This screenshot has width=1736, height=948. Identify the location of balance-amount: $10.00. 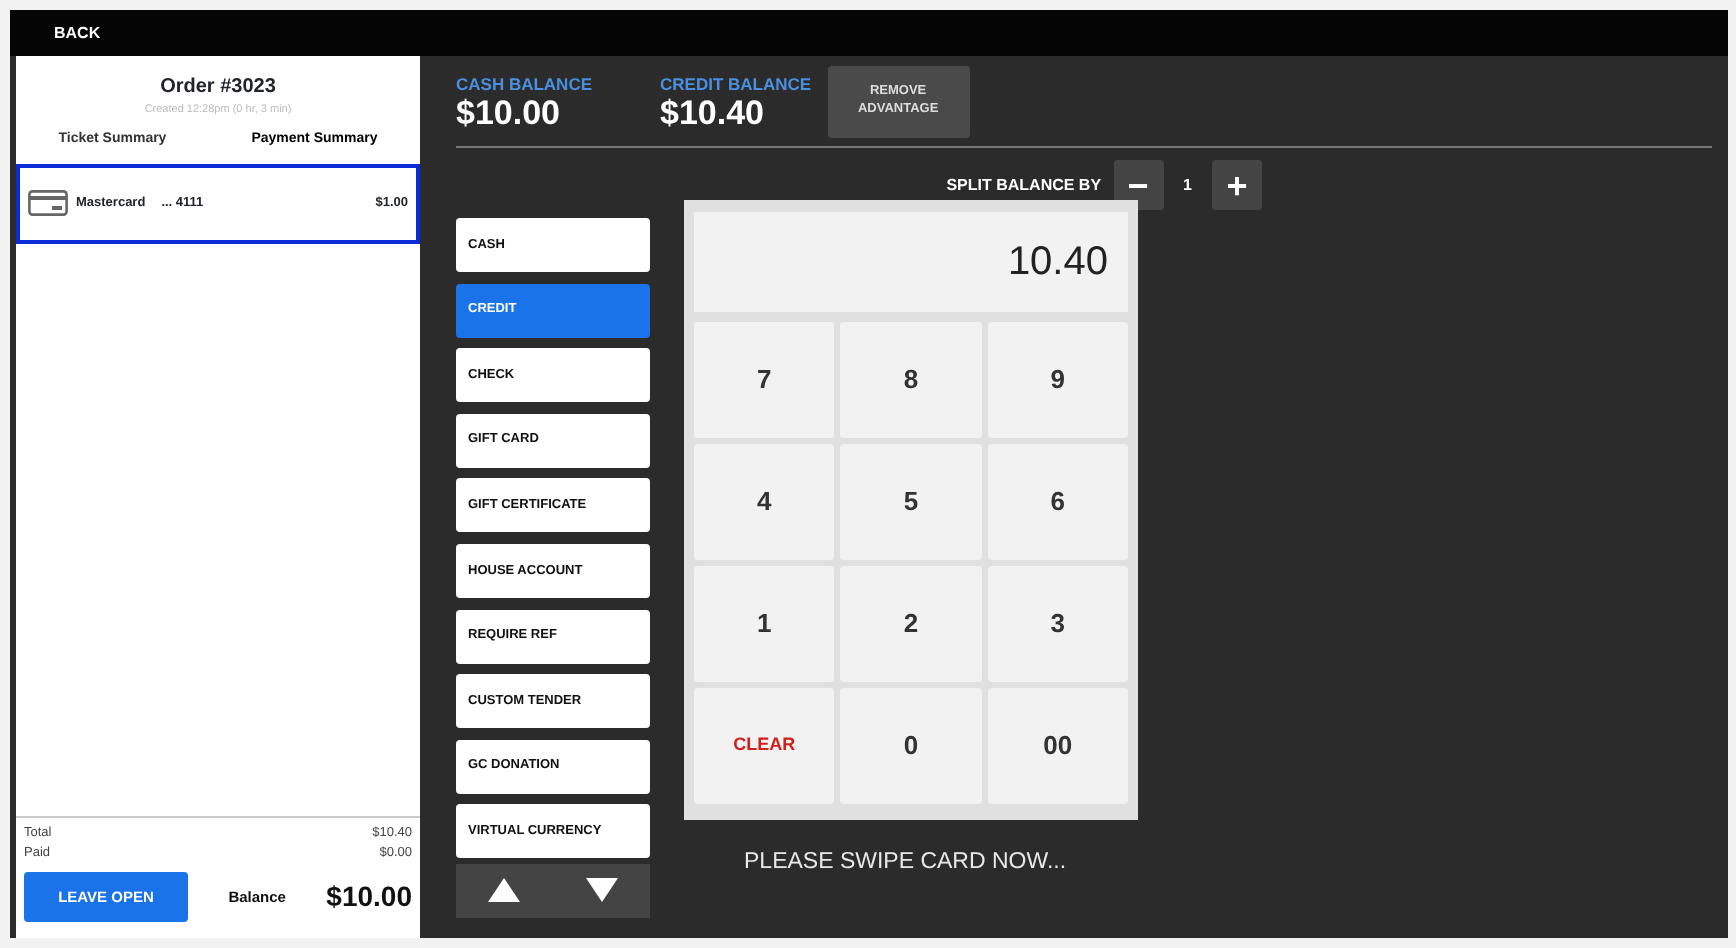
(509, 113).